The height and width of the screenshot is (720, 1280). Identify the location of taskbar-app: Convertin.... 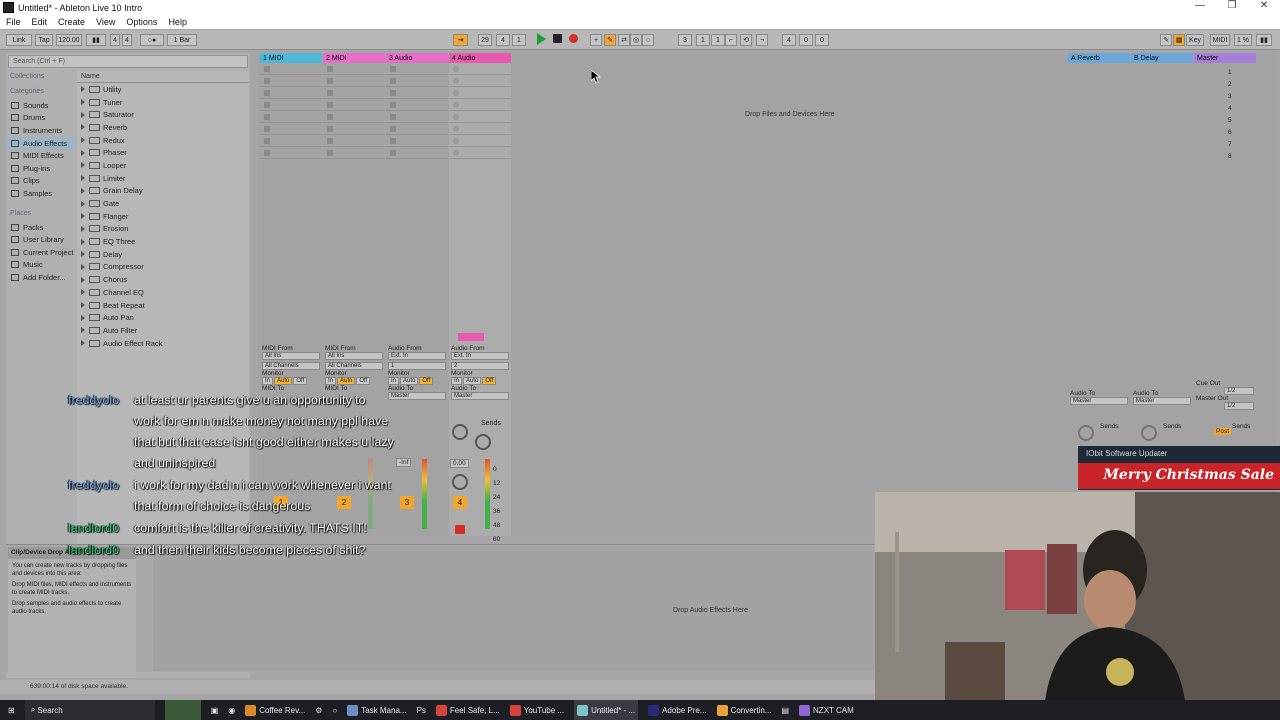
(743, 710).